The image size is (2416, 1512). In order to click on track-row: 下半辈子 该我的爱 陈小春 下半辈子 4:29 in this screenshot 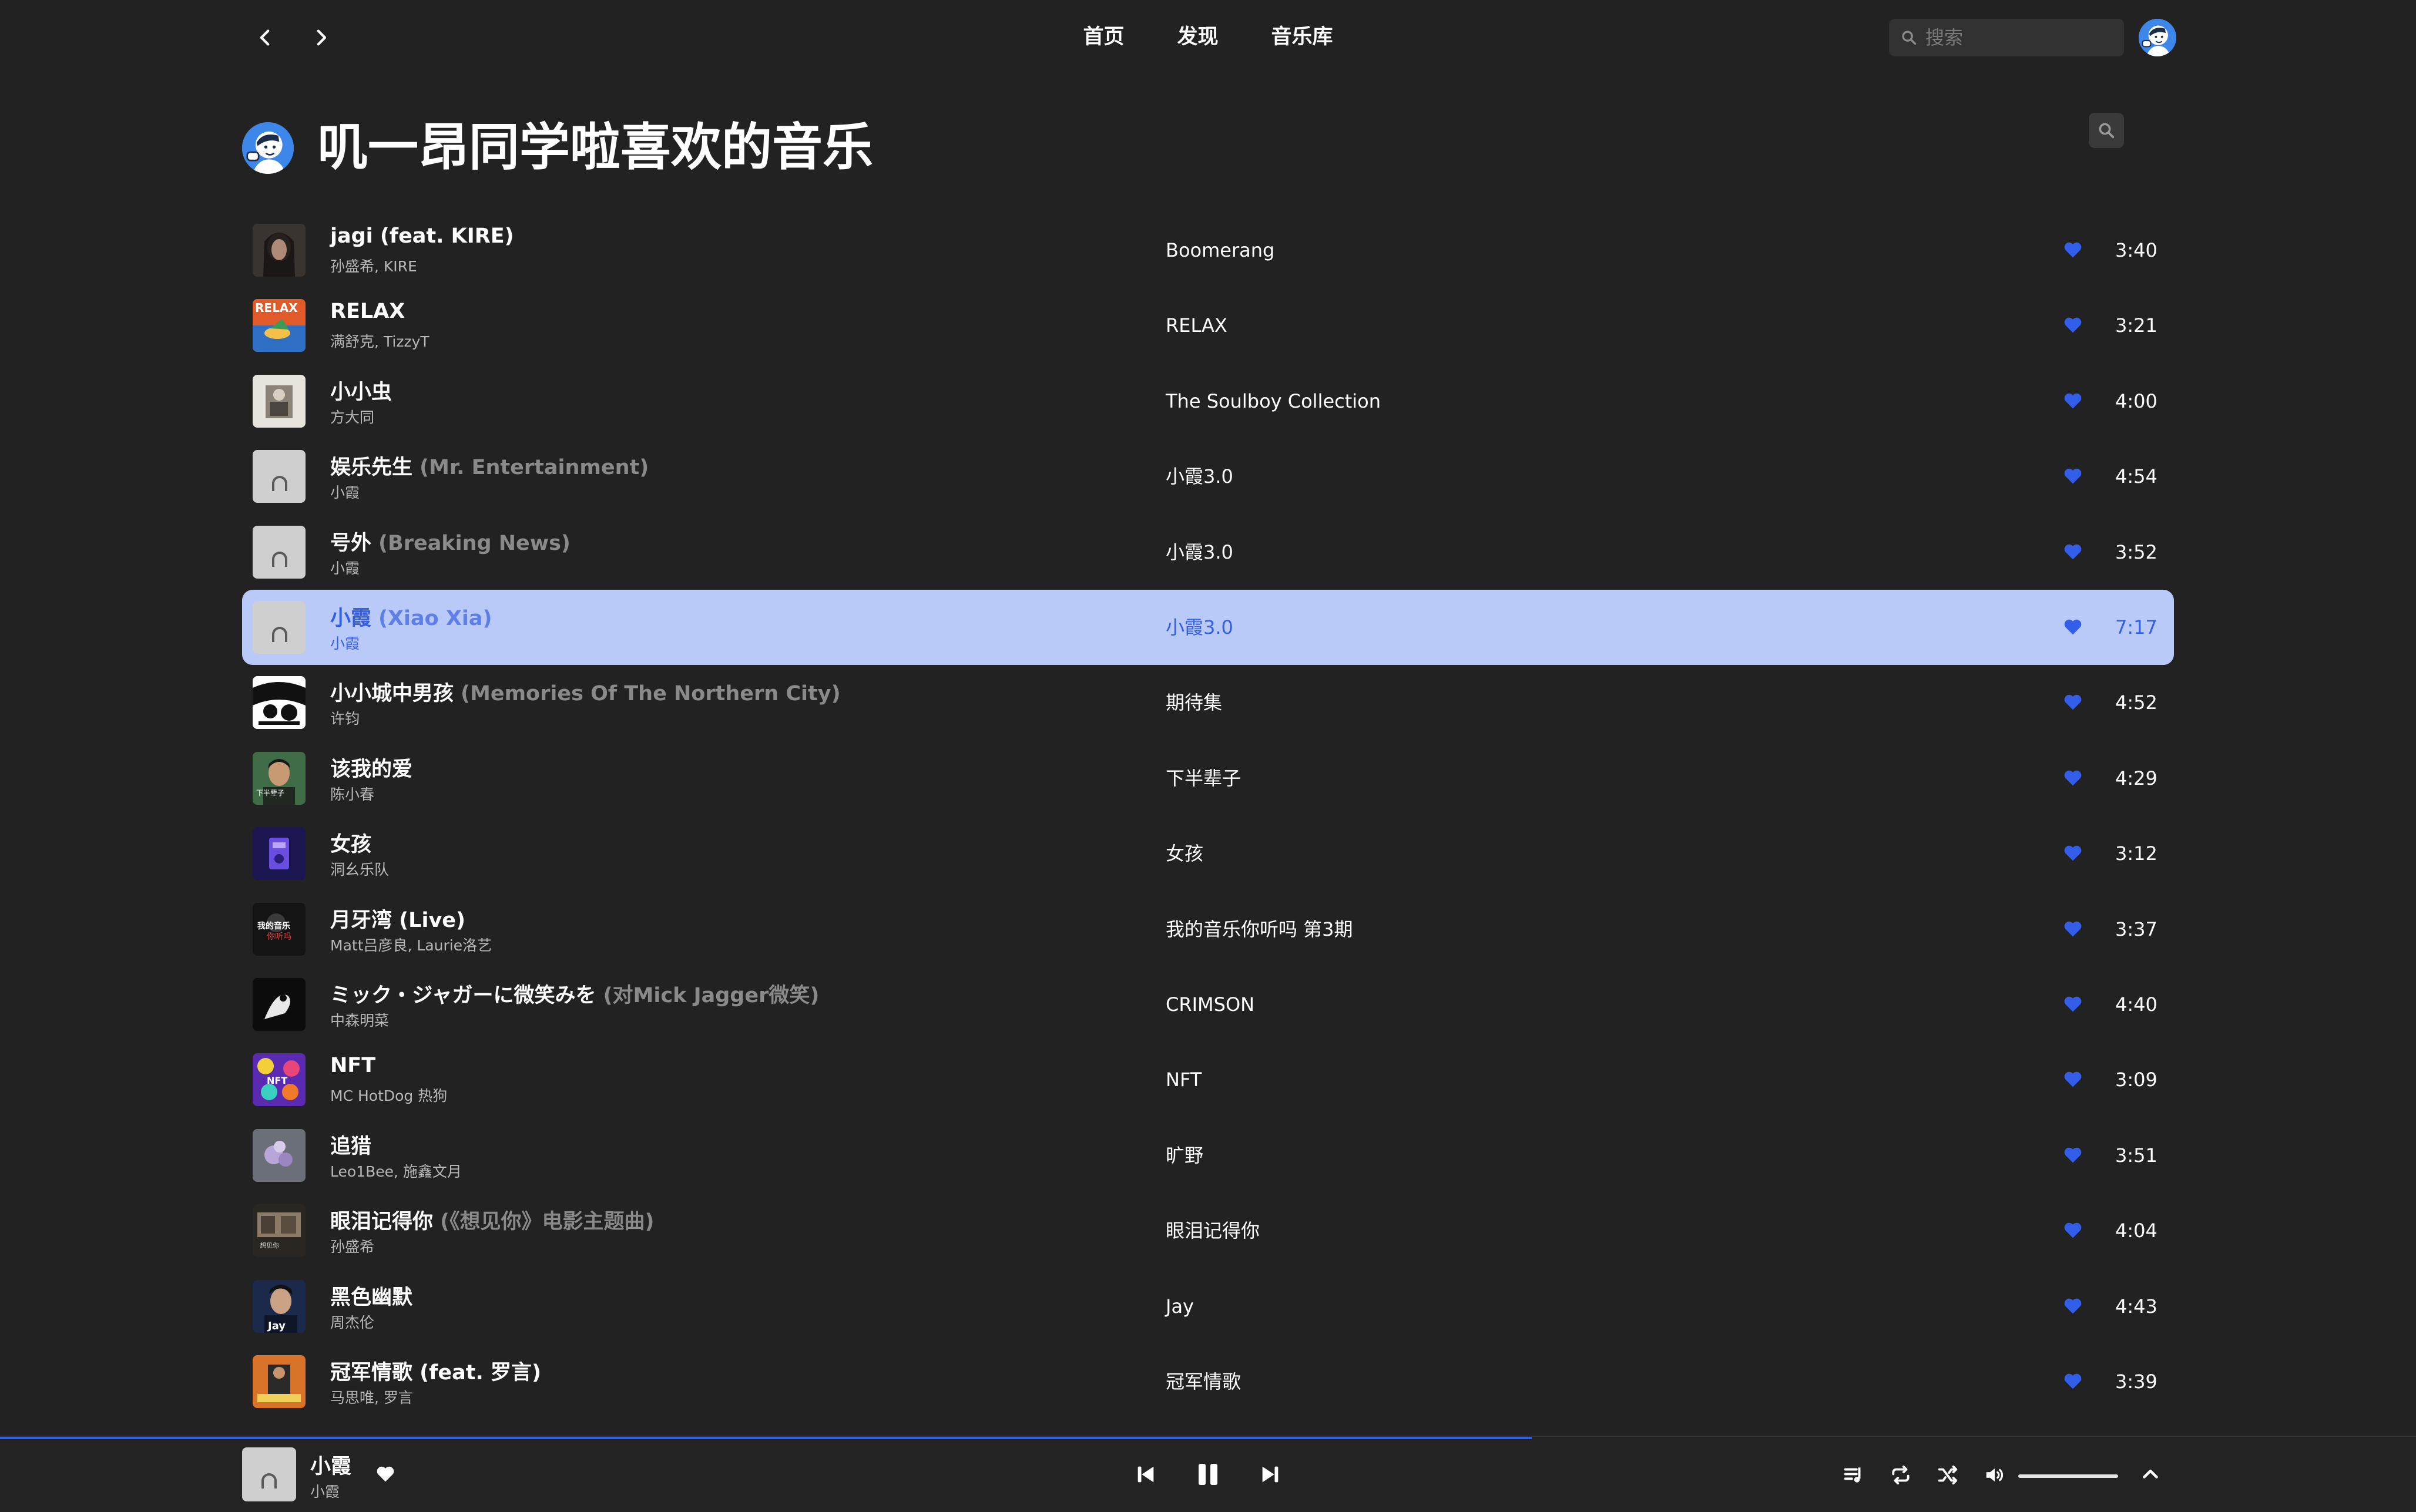, I will do `click(1208, 778)`.